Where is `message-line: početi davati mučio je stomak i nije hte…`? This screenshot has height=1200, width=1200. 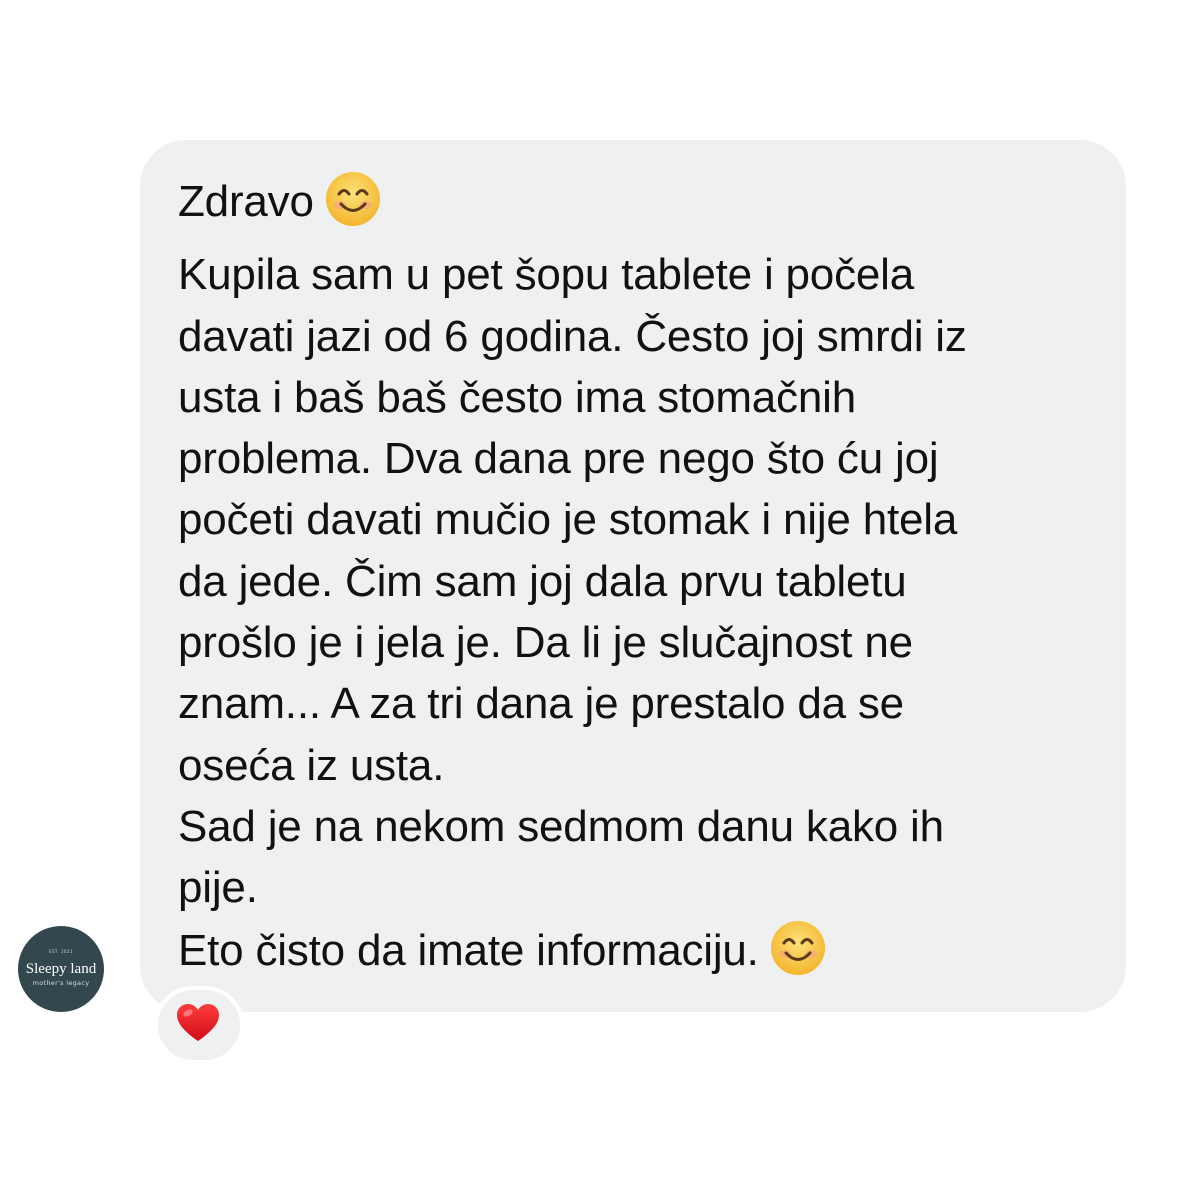
message-line: početi davati mučio je stomak i nije hte… is located at coordinates (568, 520).